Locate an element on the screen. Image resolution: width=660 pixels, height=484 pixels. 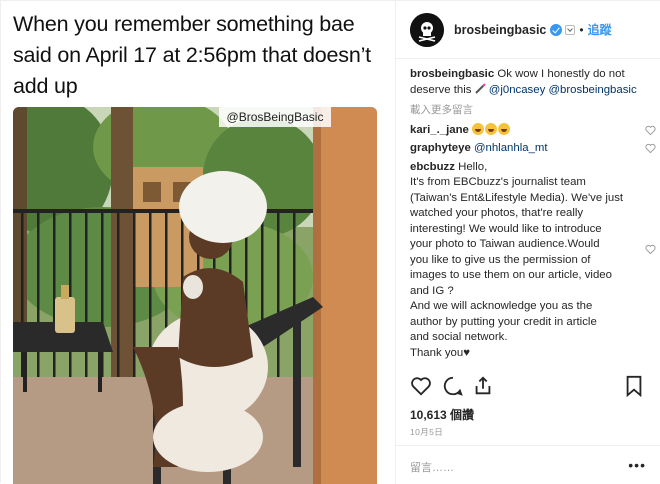
comment-mention: @nhlanhla_mt is located at coordinates (511, 148).